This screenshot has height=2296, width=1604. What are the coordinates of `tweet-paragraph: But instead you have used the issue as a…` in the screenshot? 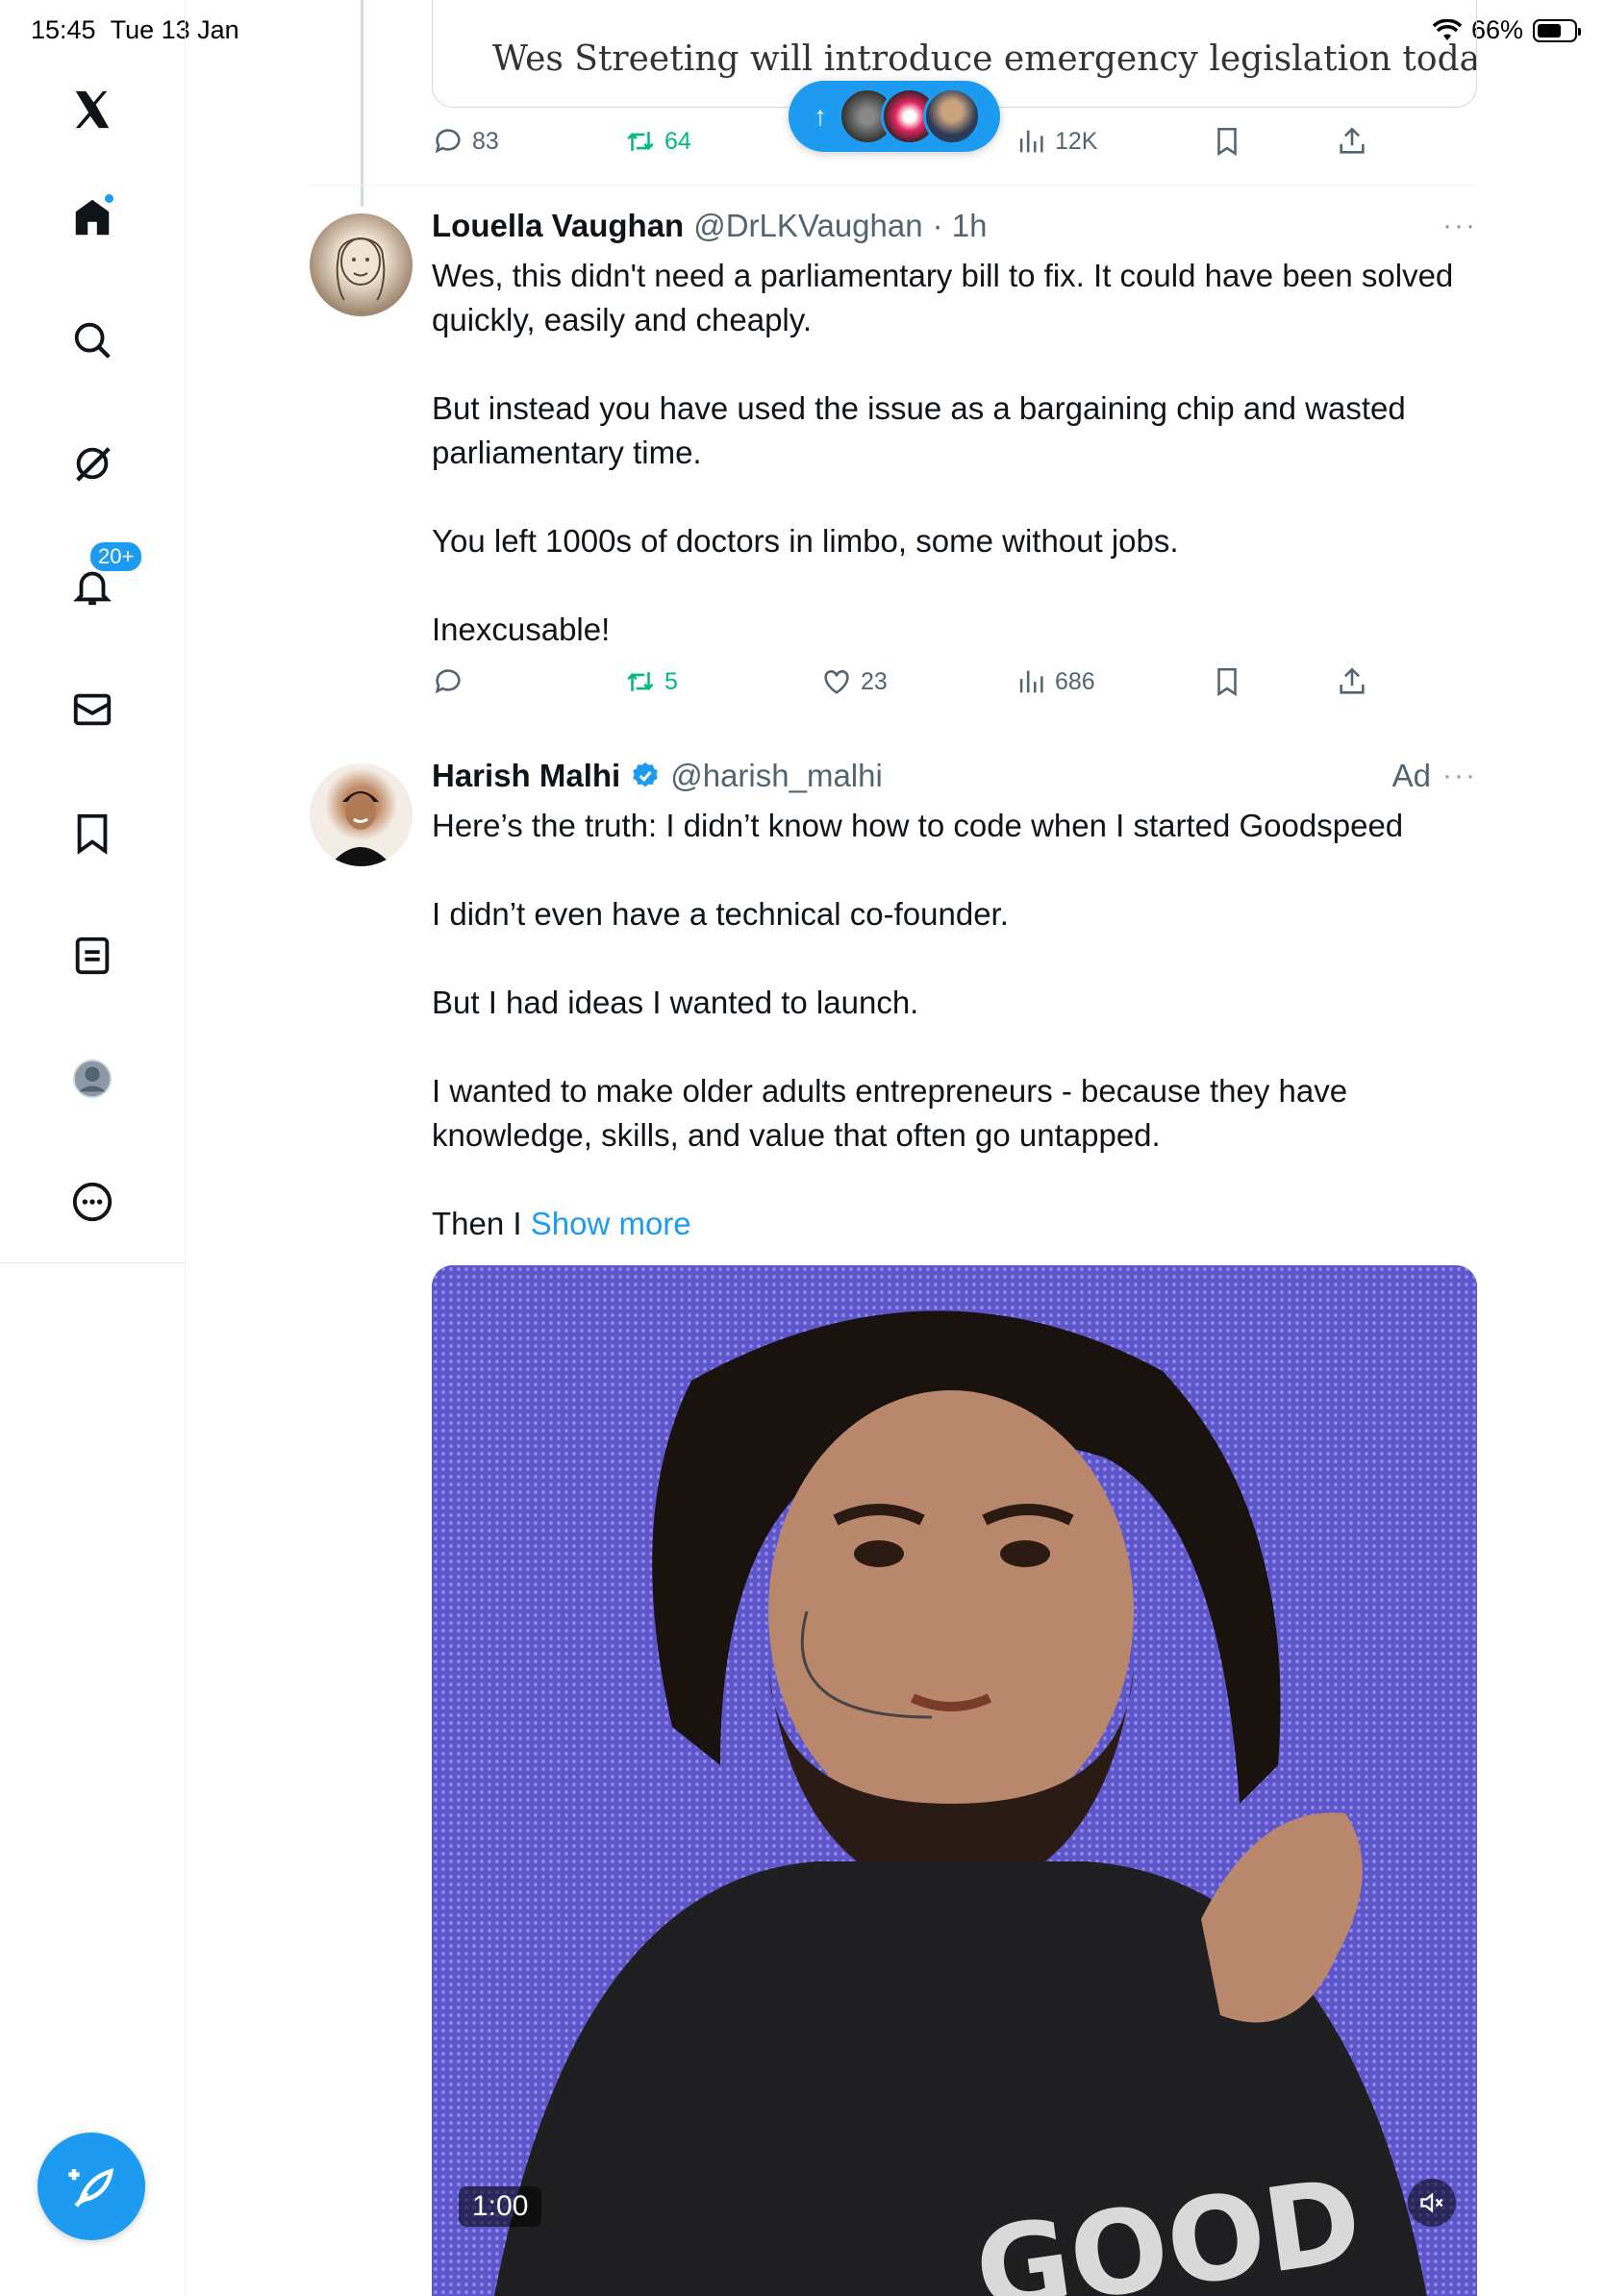 It's located at (919, 430).